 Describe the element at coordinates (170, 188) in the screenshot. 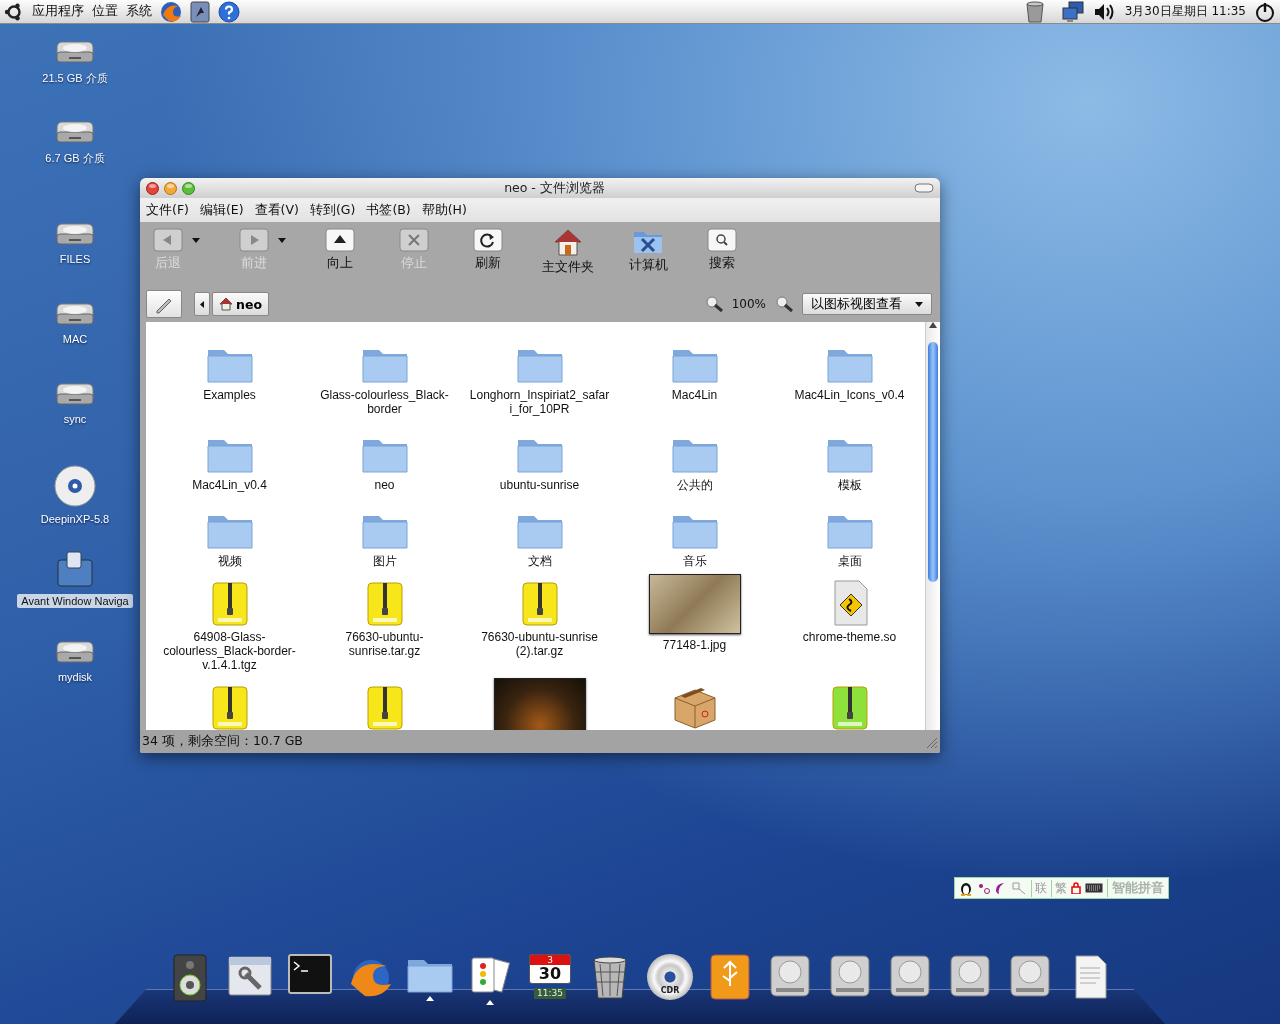

I see `minimize-icon` at that location.